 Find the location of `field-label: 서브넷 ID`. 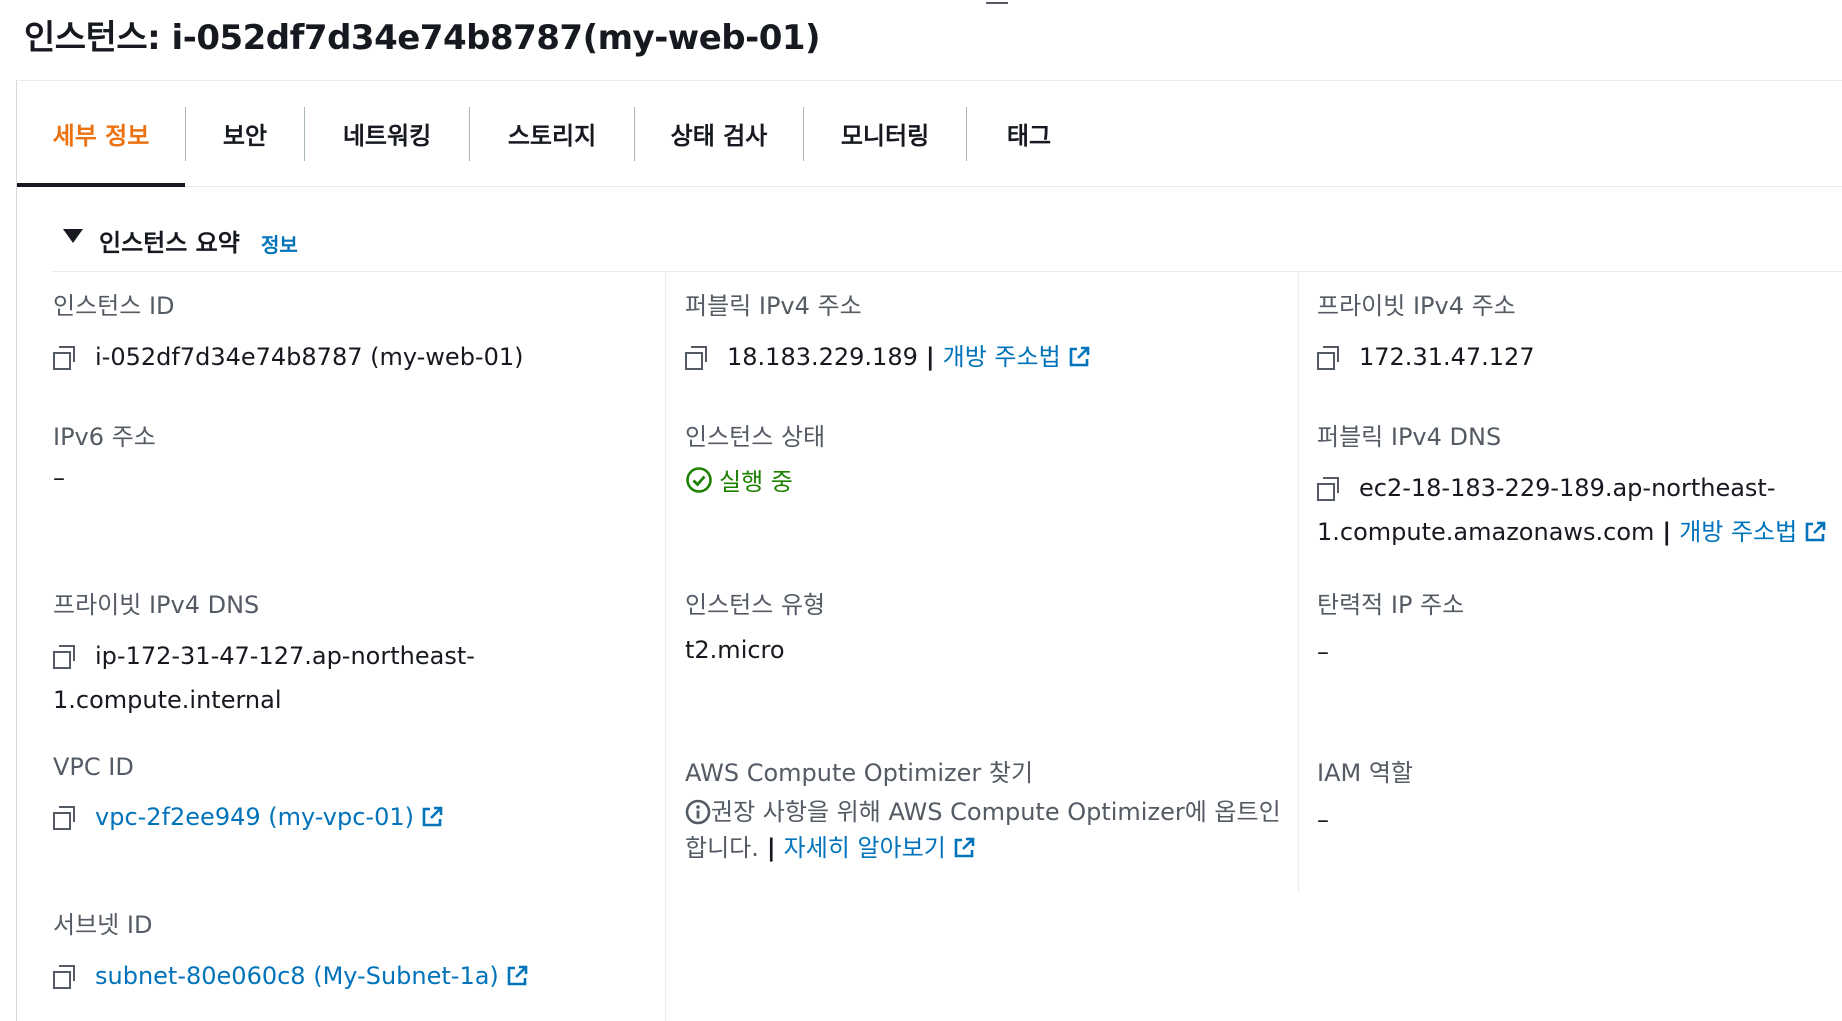

field-label: 서브넷 ID is located at coordinates (103, 925).